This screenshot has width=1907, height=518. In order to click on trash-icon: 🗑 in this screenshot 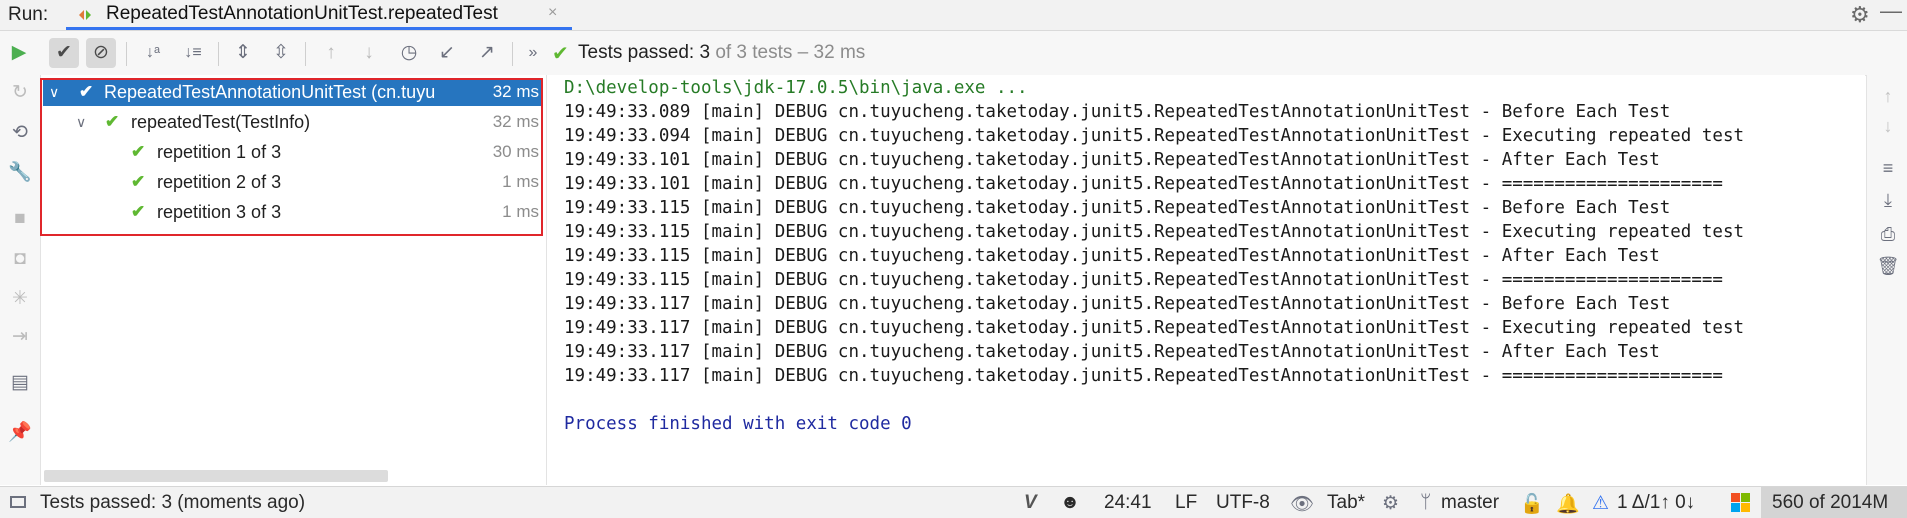, I will do `click(1888, 266)`.